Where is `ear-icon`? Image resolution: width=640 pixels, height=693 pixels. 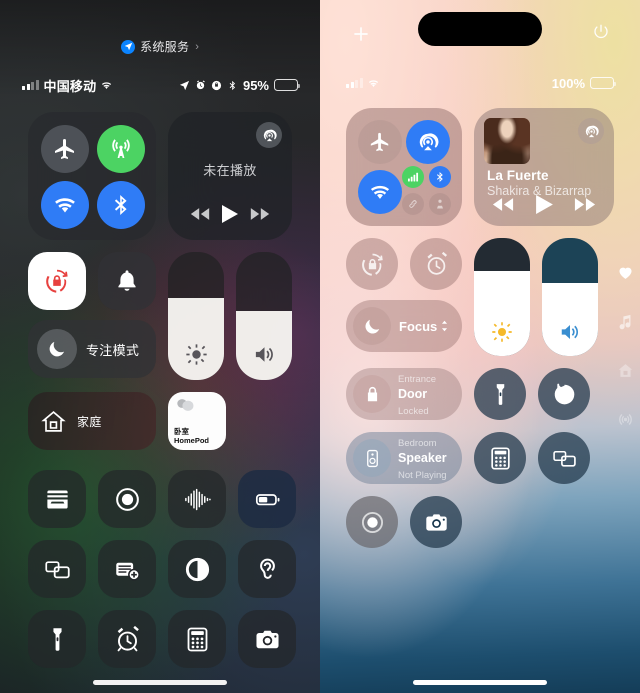 ear-icon is located at coordinates (267, 568).